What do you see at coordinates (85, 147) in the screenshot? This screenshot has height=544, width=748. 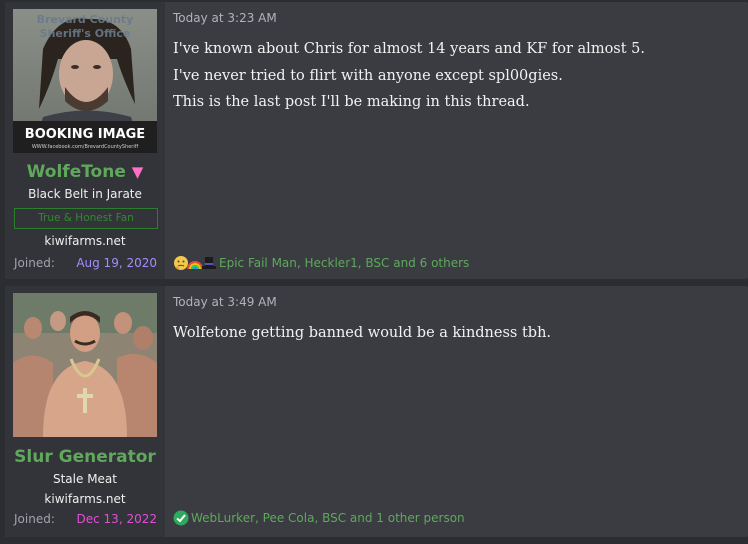 I see `svg-text:WWW.facebook.com/BrevardCounty: WWW.facebook.com/BrevardCountySheriff` at bounding box center [85, 147].